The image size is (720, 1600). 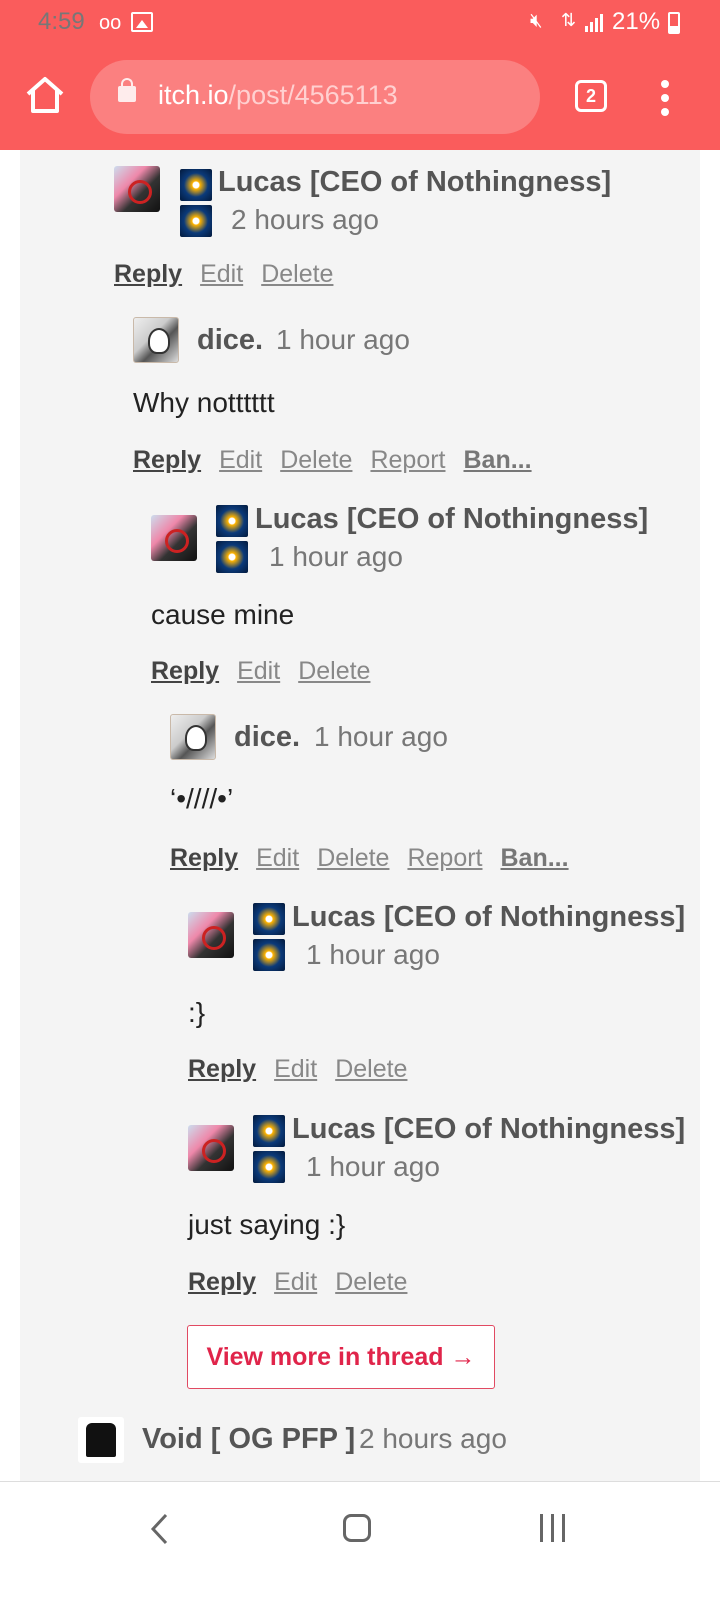 I want to click on url-host: itch.io, so click(x=193, y=95).